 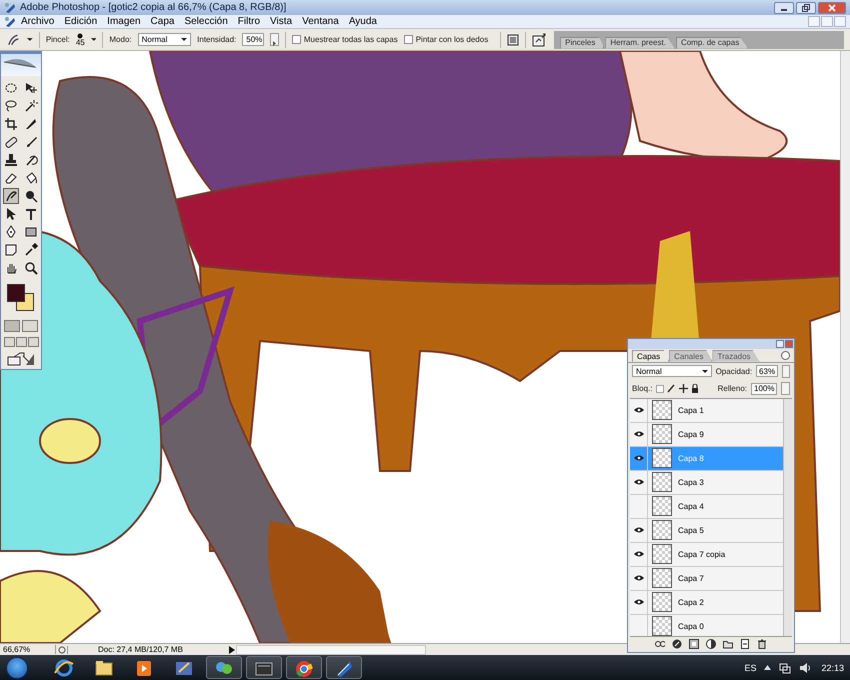 What do you see at coordinates (706, 578) in the screenshot?
I see `layer-row: Capa 7` at bounding box center [706, 578].